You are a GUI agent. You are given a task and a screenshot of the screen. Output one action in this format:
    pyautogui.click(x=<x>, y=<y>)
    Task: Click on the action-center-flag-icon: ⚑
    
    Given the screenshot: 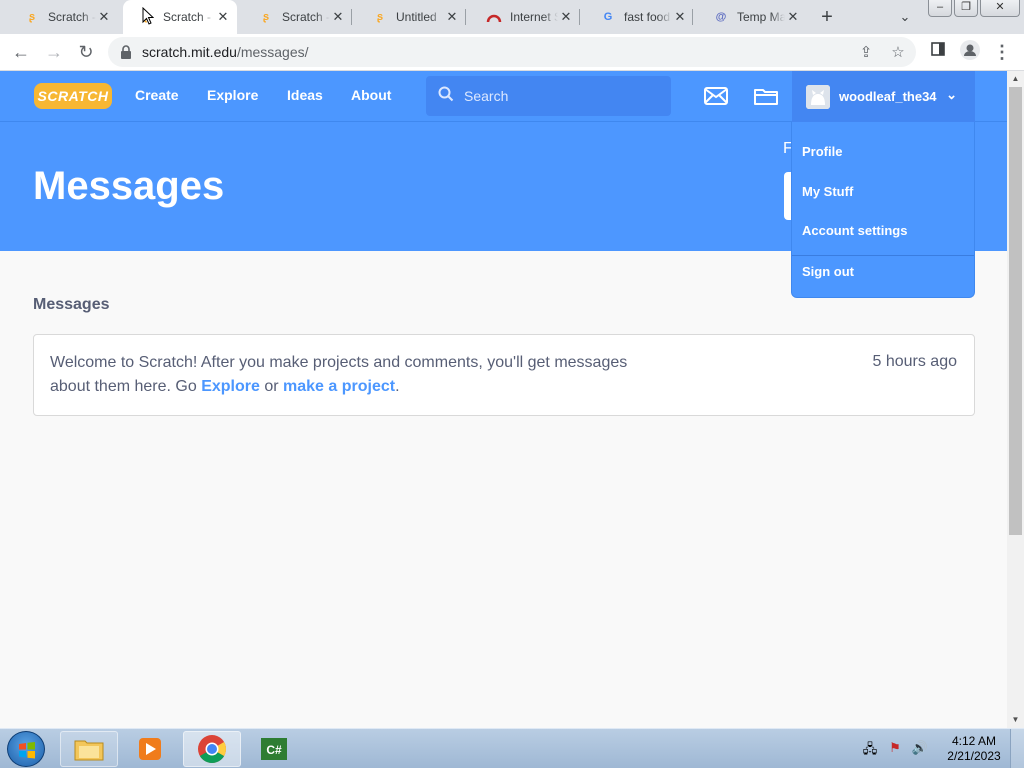 What is the action you would take?
    pyautogui.click(x=895, y=749)
    